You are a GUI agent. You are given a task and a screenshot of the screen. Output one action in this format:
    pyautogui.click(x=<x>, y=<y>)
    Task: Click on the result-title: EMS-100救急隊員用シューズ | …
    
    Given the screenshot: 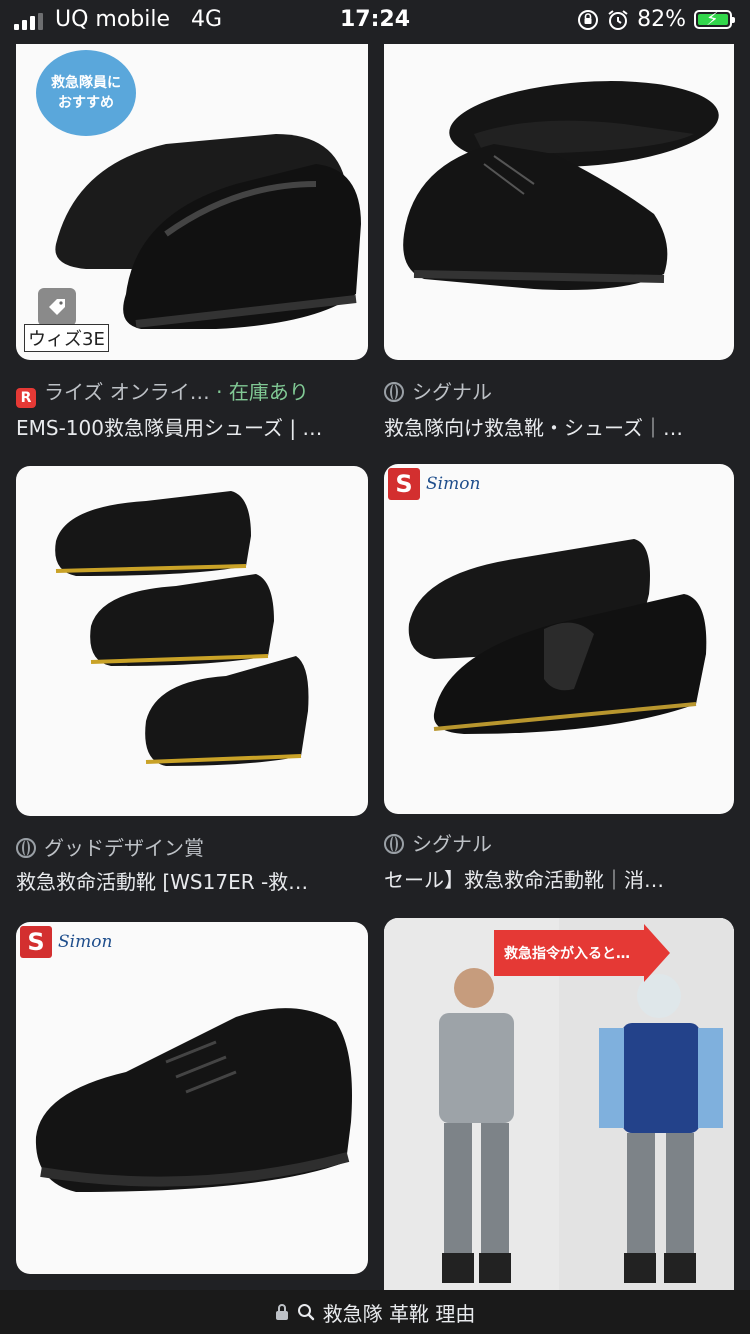 What is the action you would take?
    pyautogui.click(x=192, y=426)
    